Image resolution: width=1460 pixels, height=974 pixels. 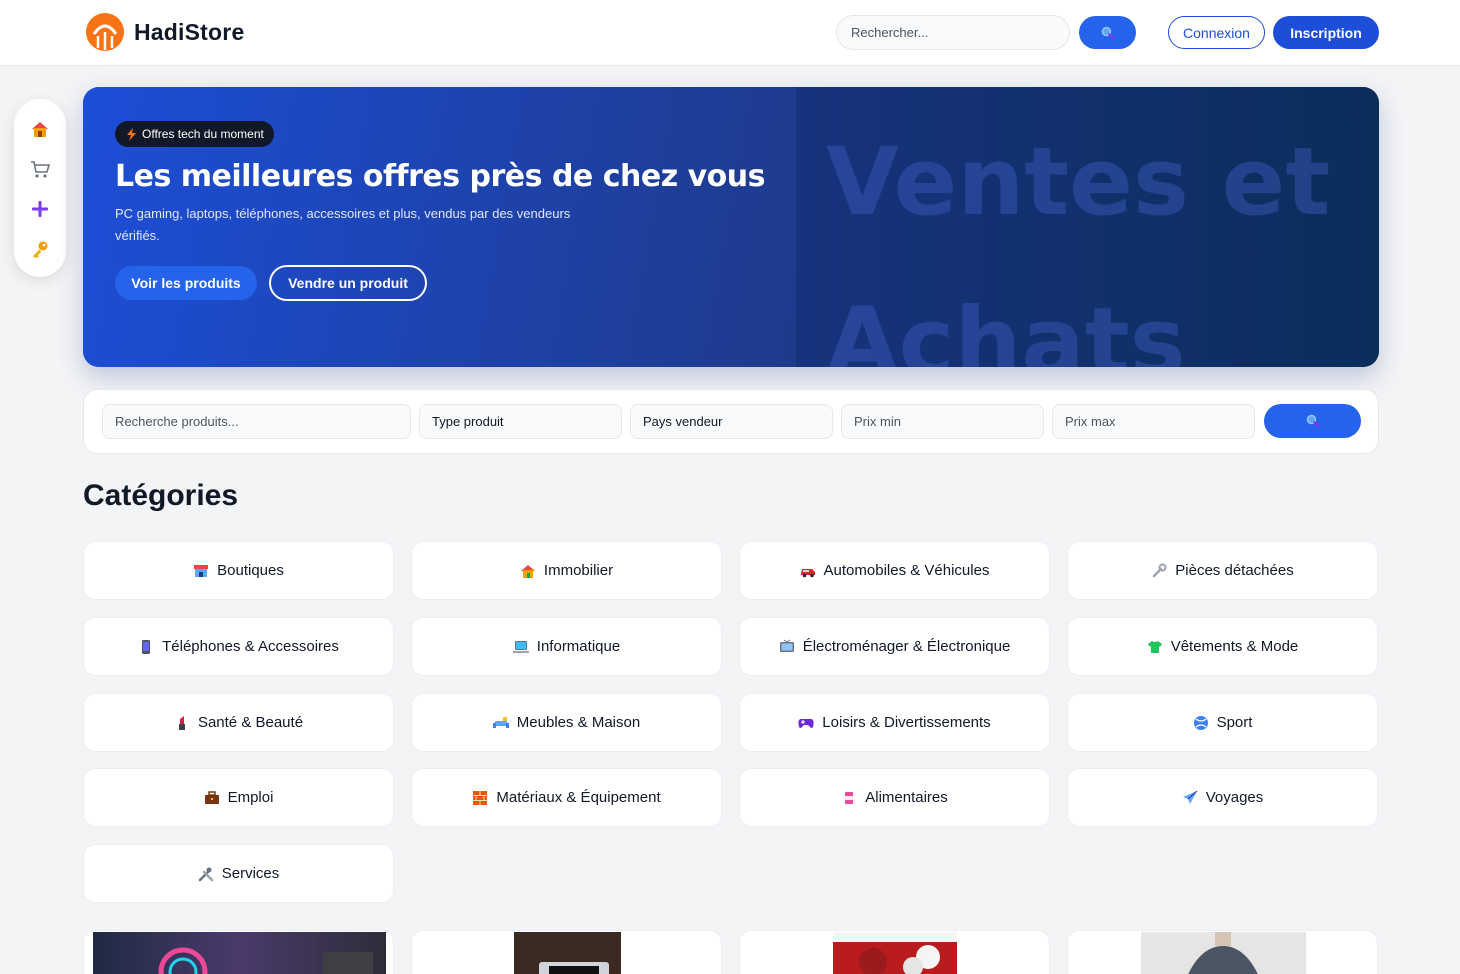 What do you see at coordinates (578, 722) in the screenshot?
I see `category-label: Meubles & Maison` at bounding box center [578, 722].